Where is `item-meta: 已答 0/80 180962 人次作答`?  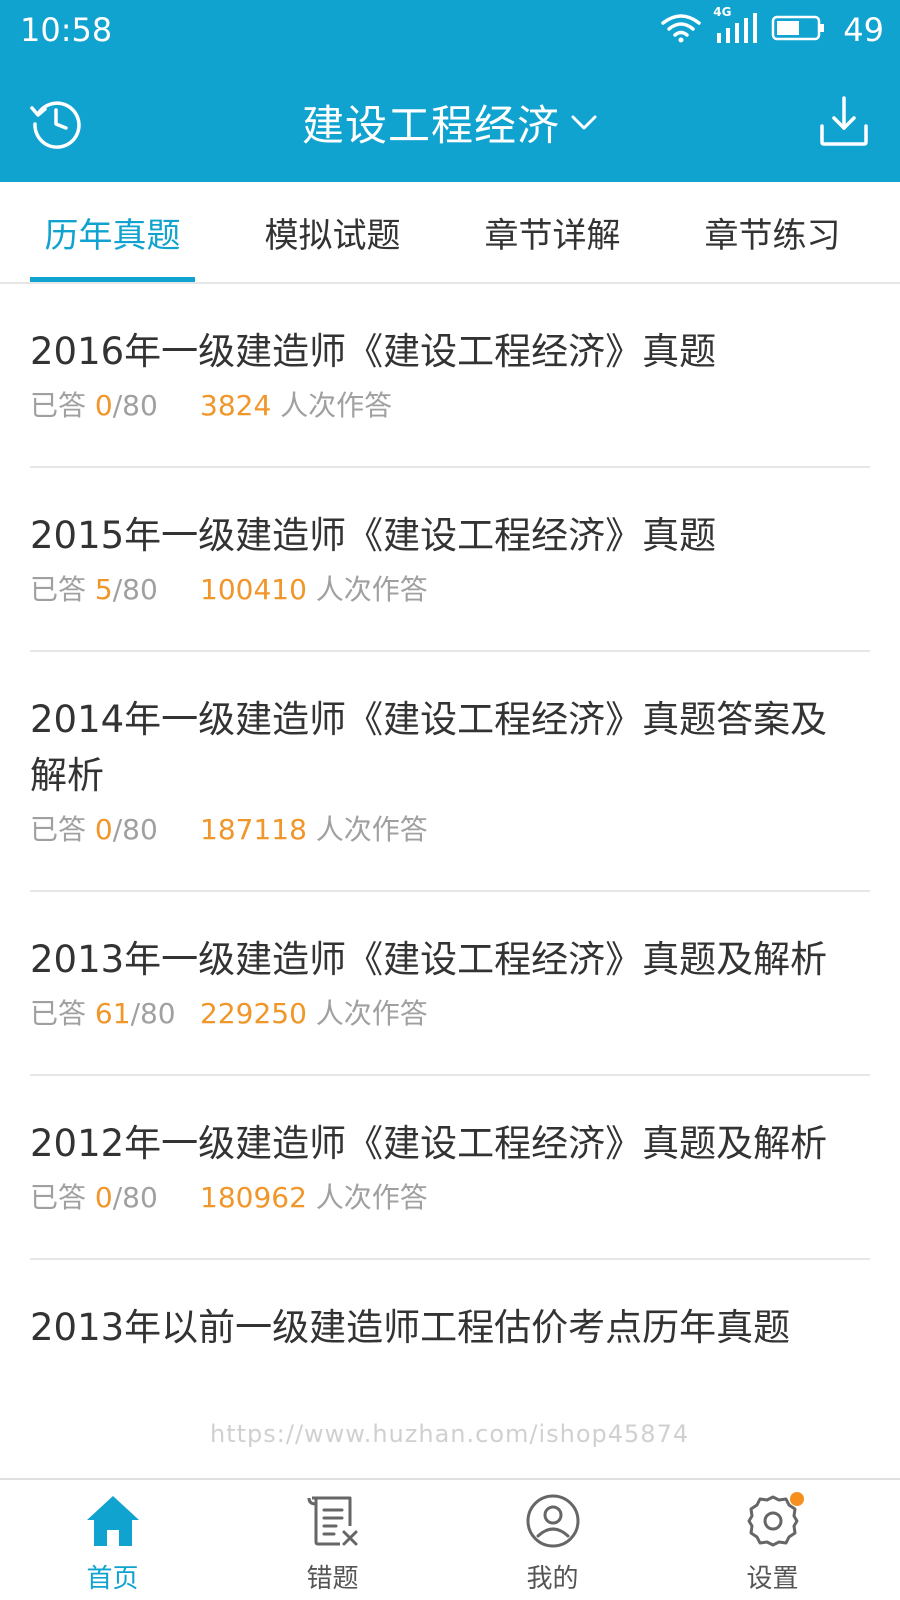 item-meta: 已答 0/80 180962 人次作答 is located at coordinates (450, 1198).